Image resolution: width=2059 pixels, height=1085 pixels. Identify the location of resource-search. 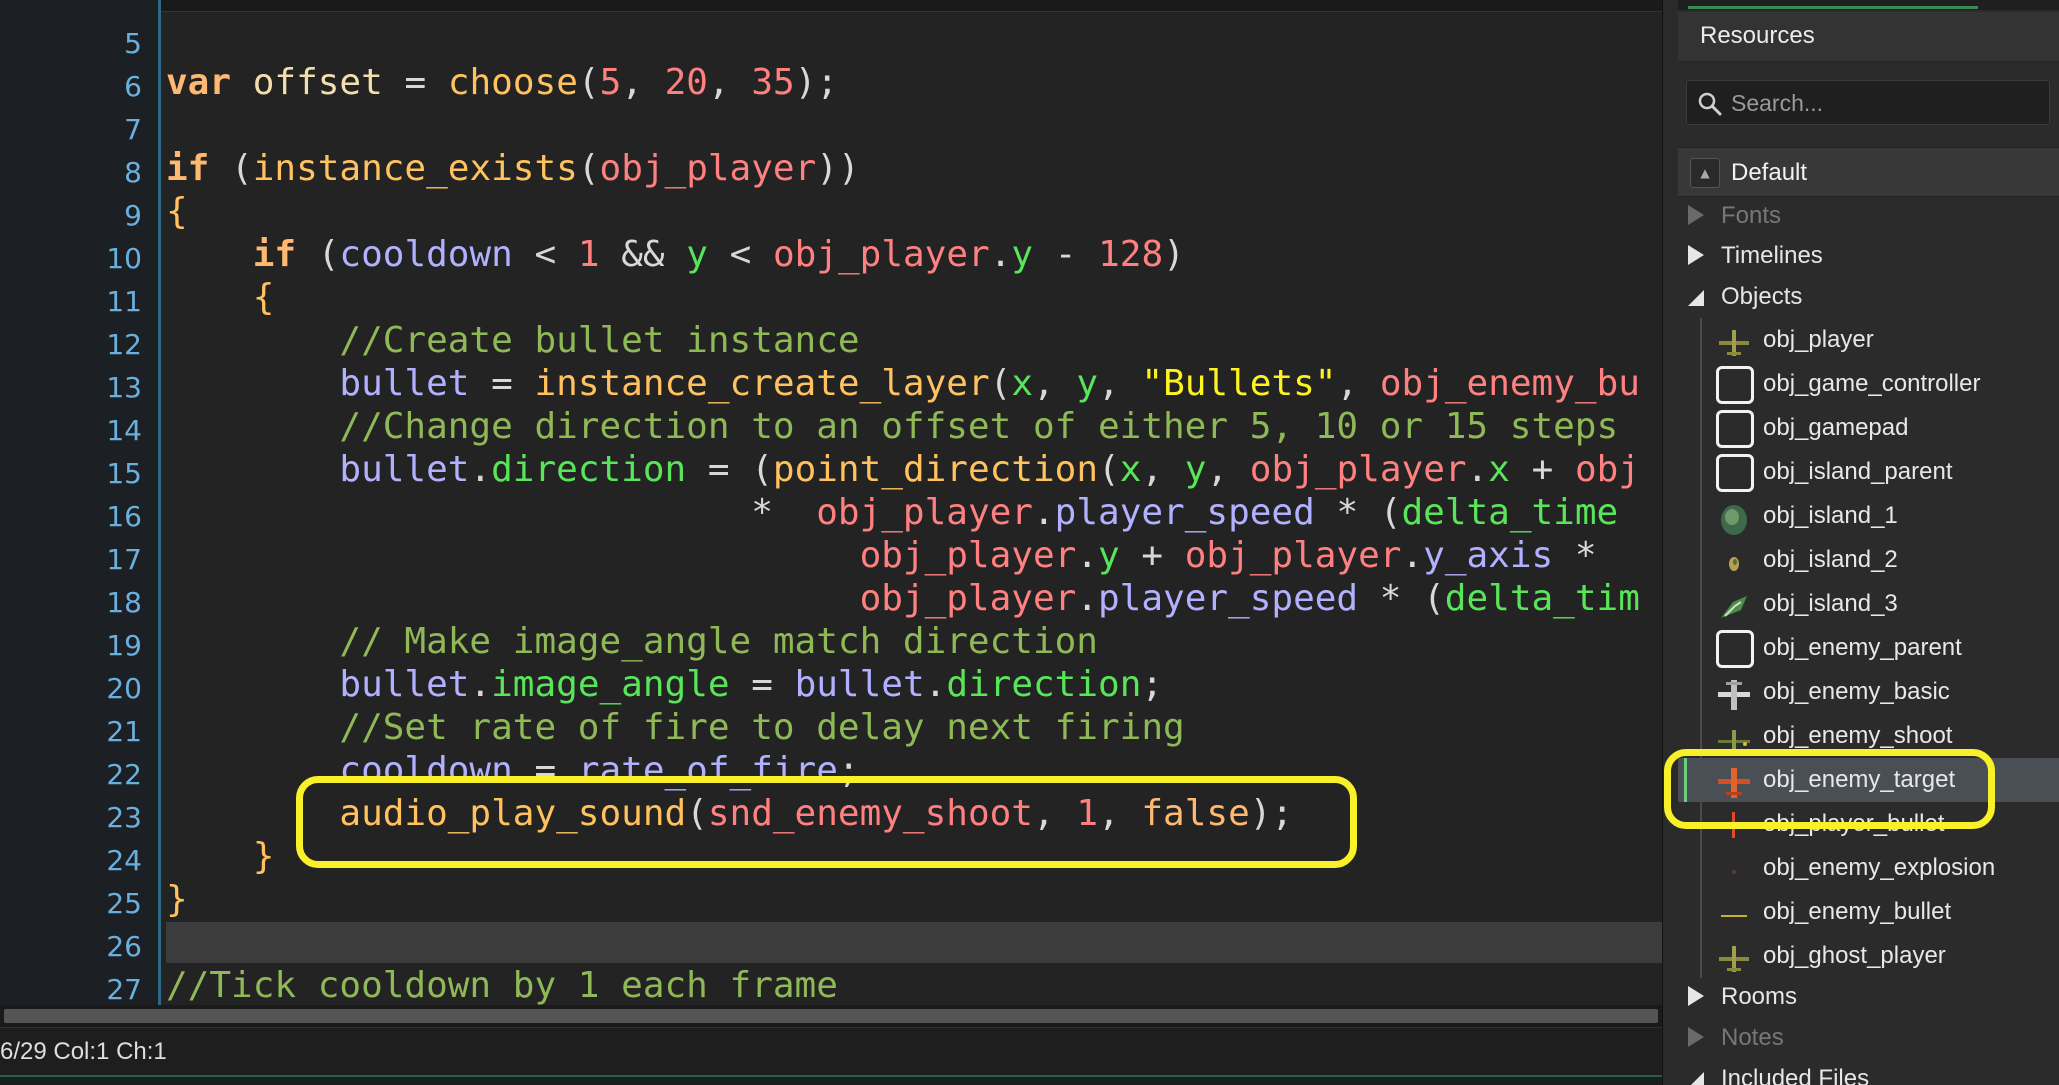
(1868, 102).